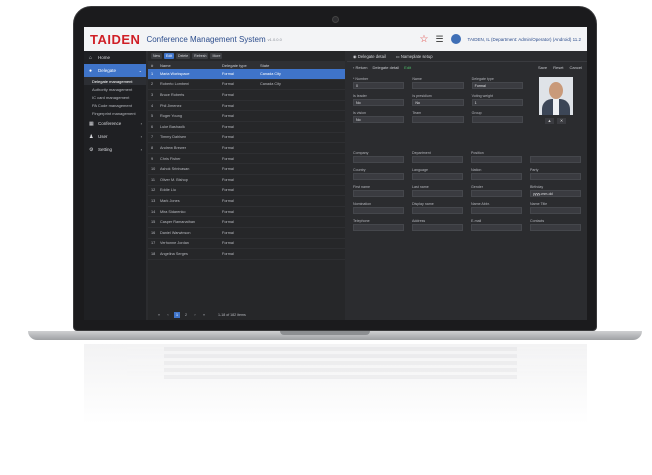 The width and height of the screenshot is (652, 475). What do you see at coordinates (246, 106) in the screenshot?
I see `table-row: 4 Phil Jimenez Formal` at bounding box center [246, 106].